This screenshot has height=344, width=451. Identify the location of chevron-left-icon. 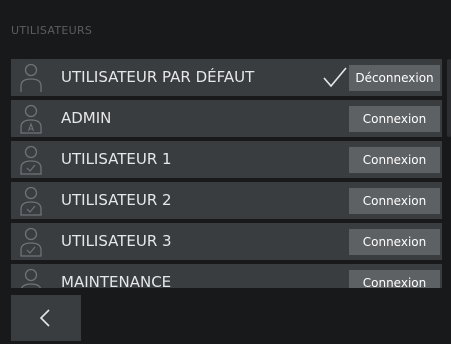
(44, 318).